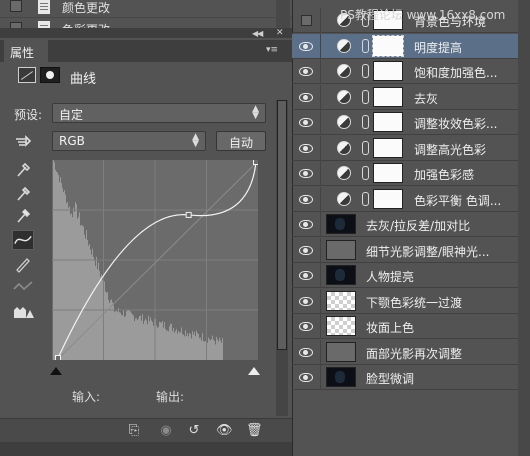 This screenshot has width=530, height=456. Describe the element at coordinates (274, 51) in the screenshot. I see `panel-menu-icon: ▾≡` at that location.